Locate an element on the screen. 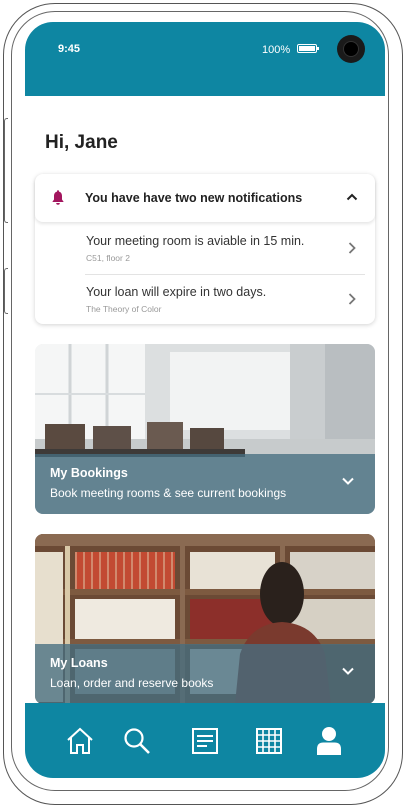  grid-icon is located at coordinates (269, 741).